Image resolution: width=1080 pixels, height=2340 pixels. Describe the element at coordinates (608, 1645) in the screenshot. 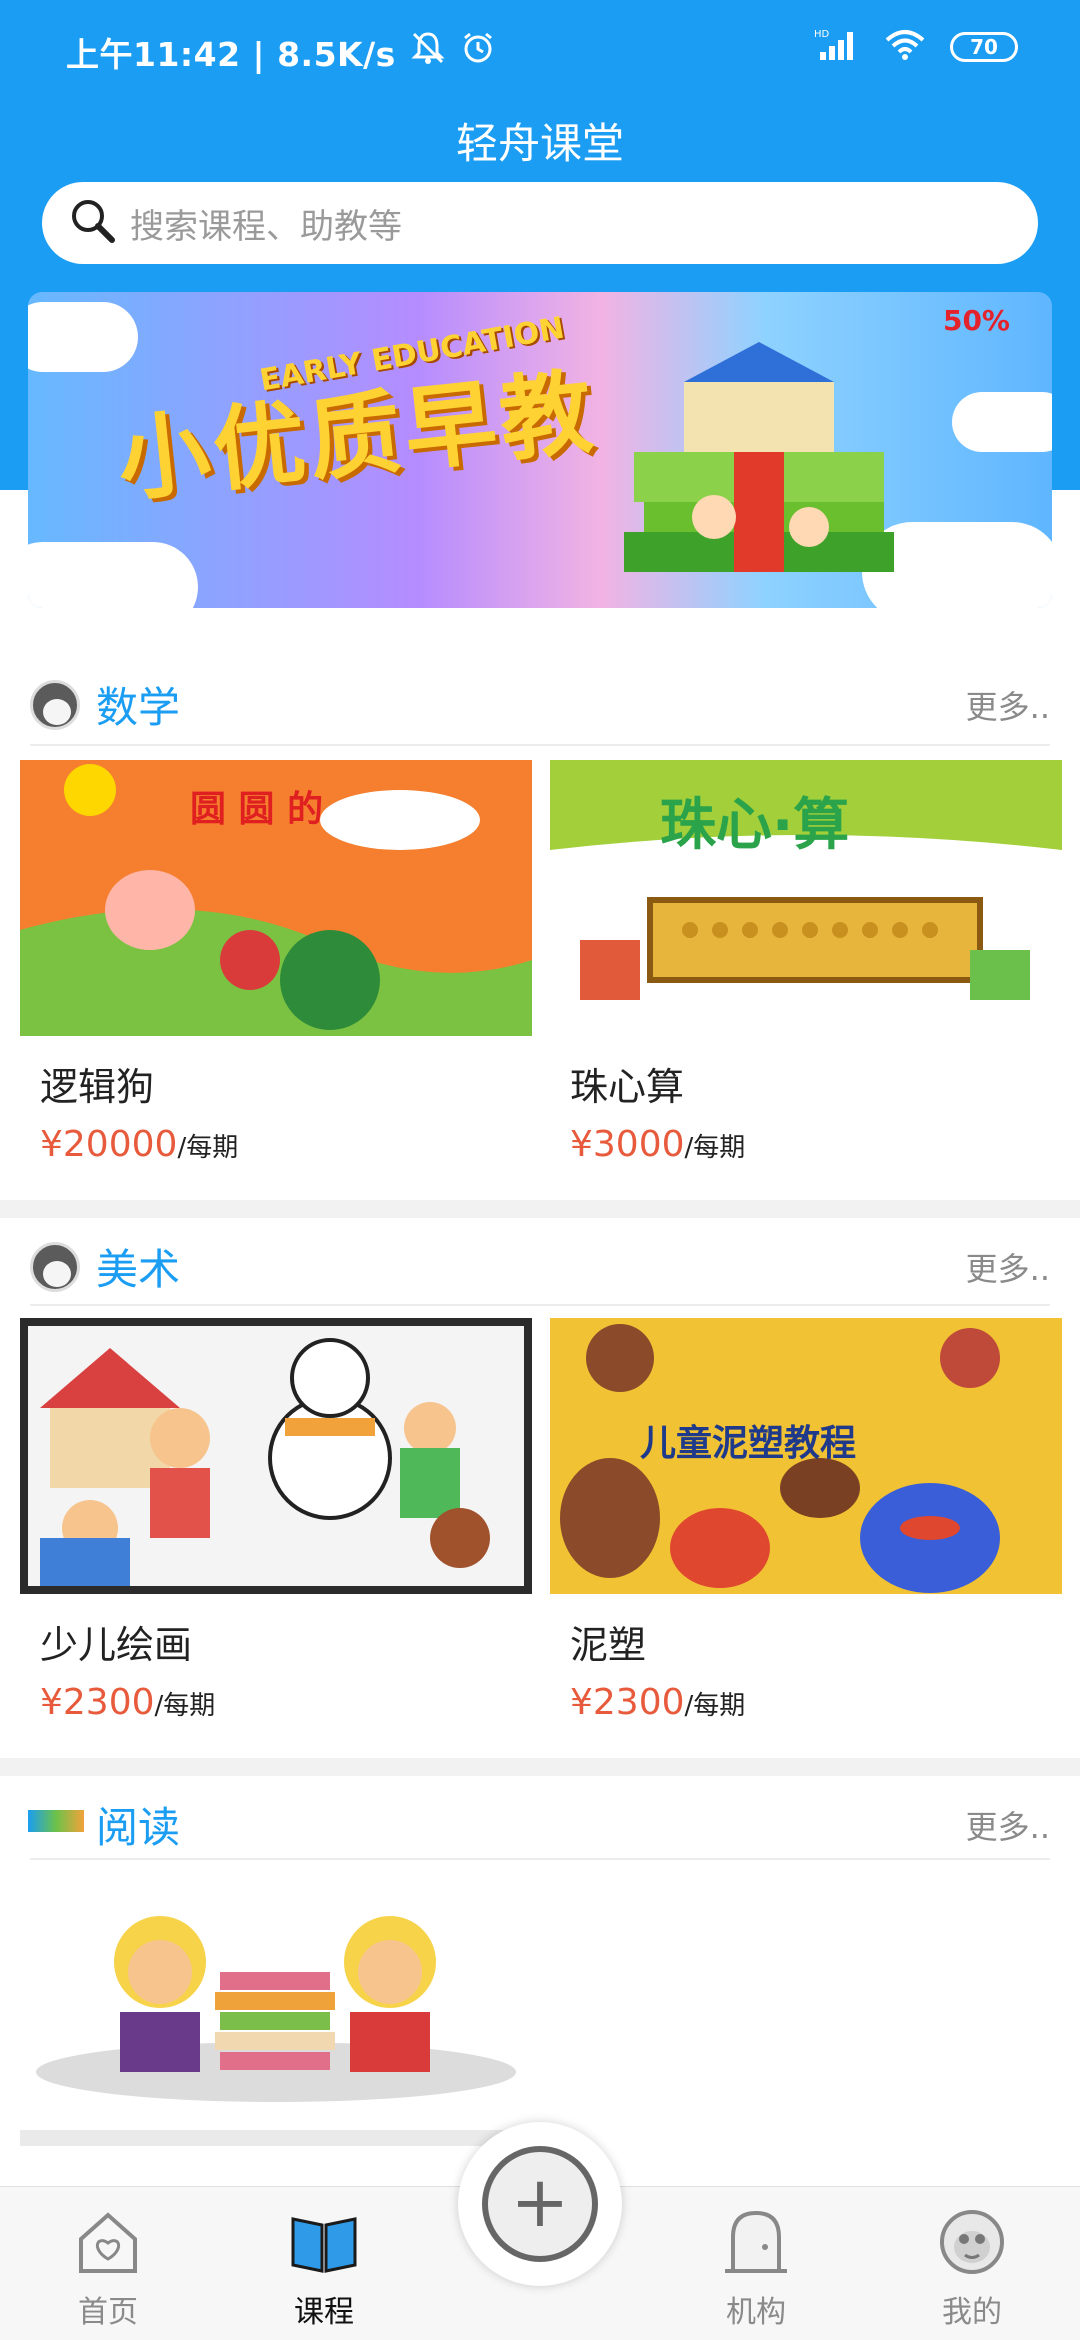

I see `course-name: 泥塑` at that location.